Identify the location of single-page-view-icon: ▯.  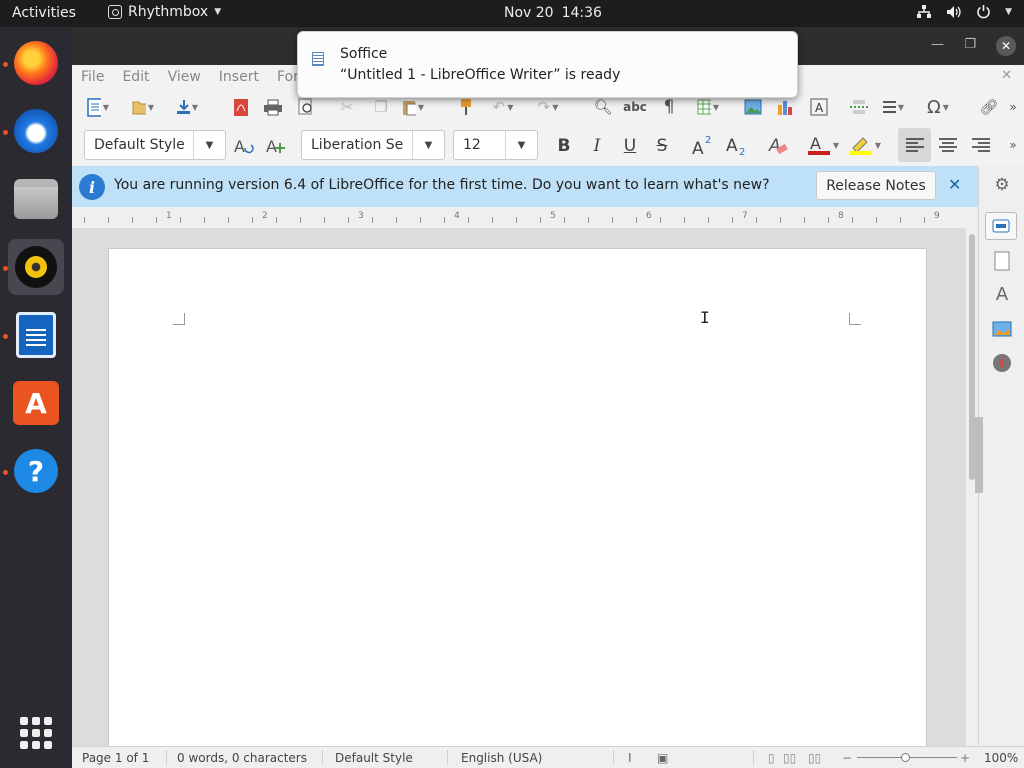
(771, 758).